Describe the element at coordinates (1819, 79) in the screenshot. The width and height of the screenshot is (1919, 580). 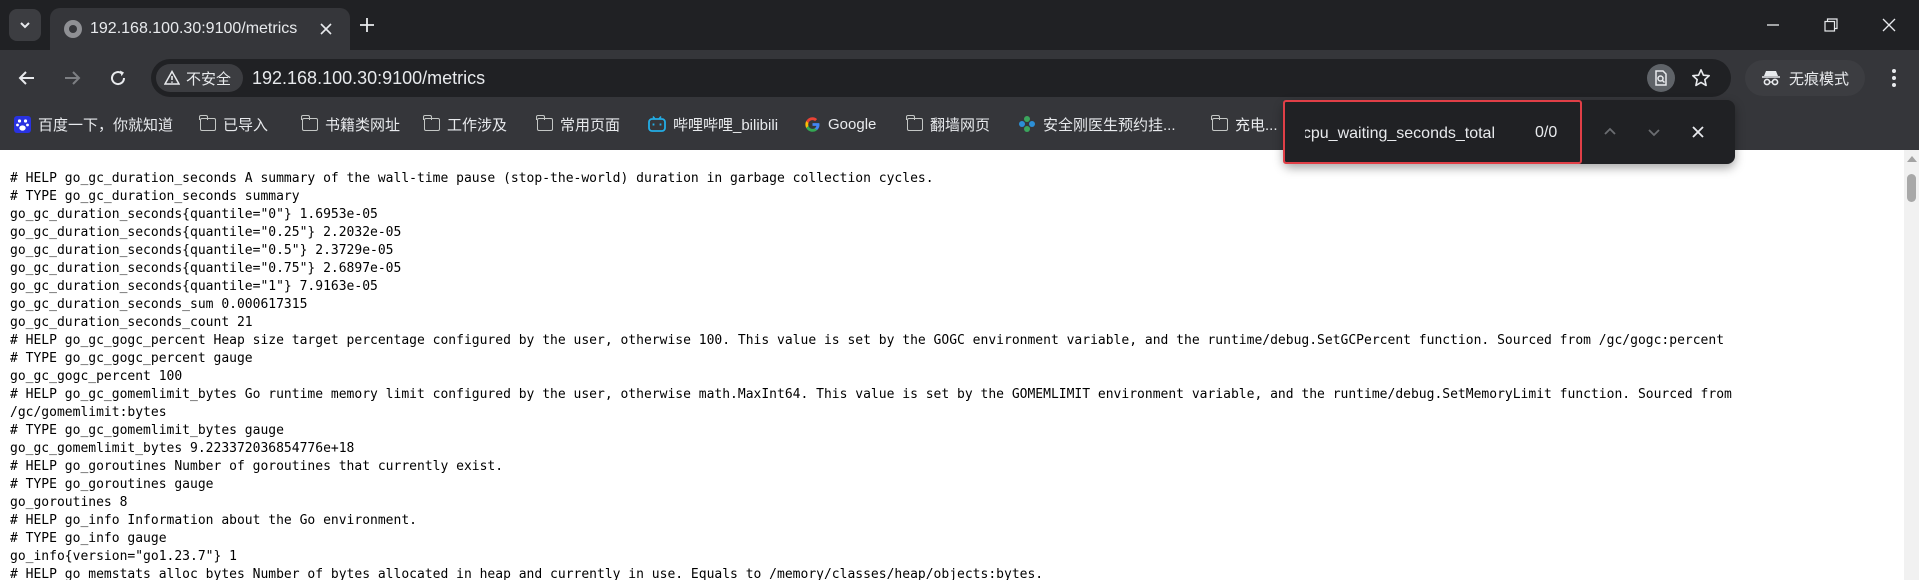
I see `incognito-label: 无痕模式` at that location.